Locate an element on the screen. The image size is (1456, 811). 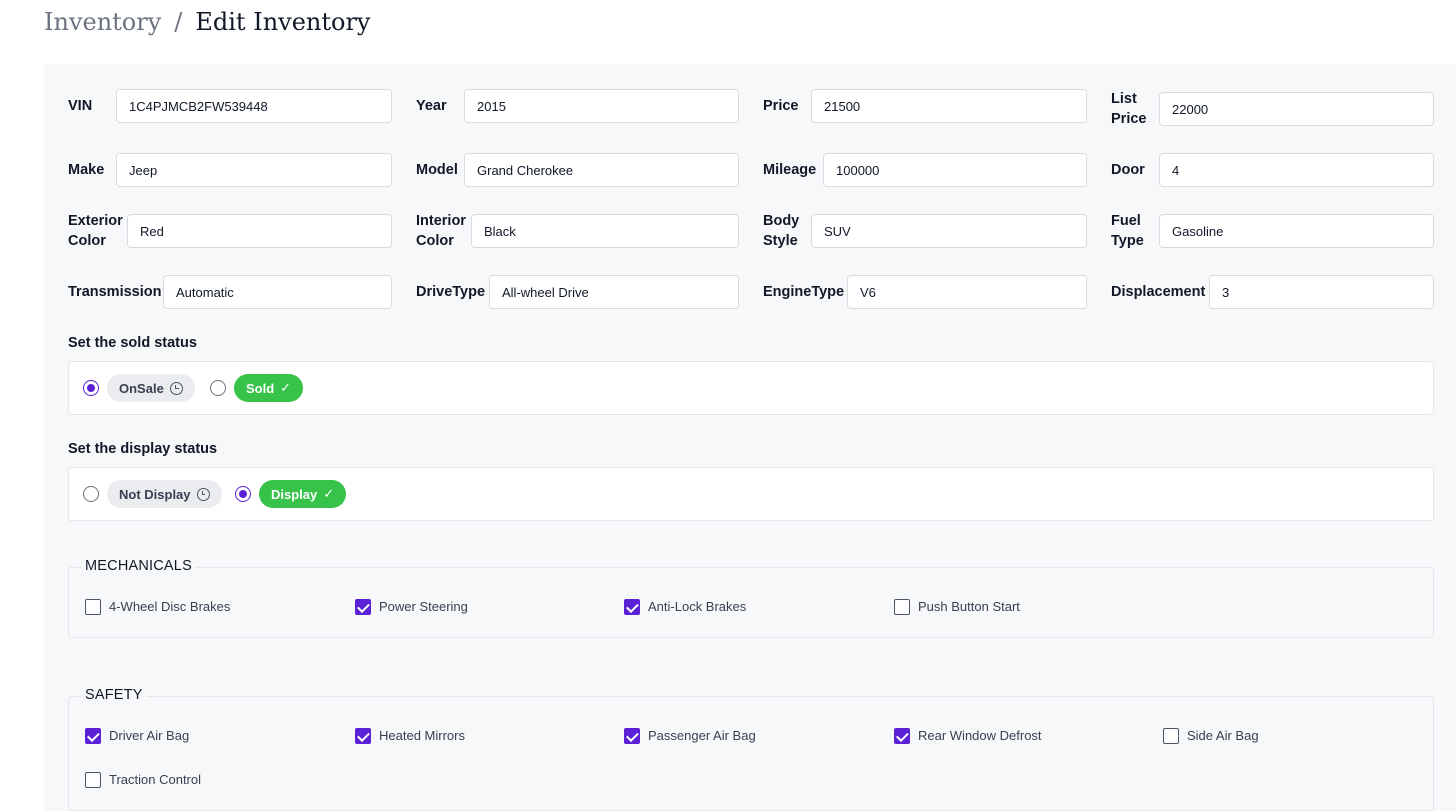
body-style-label: Body Style is located at coordinates (781, 231).